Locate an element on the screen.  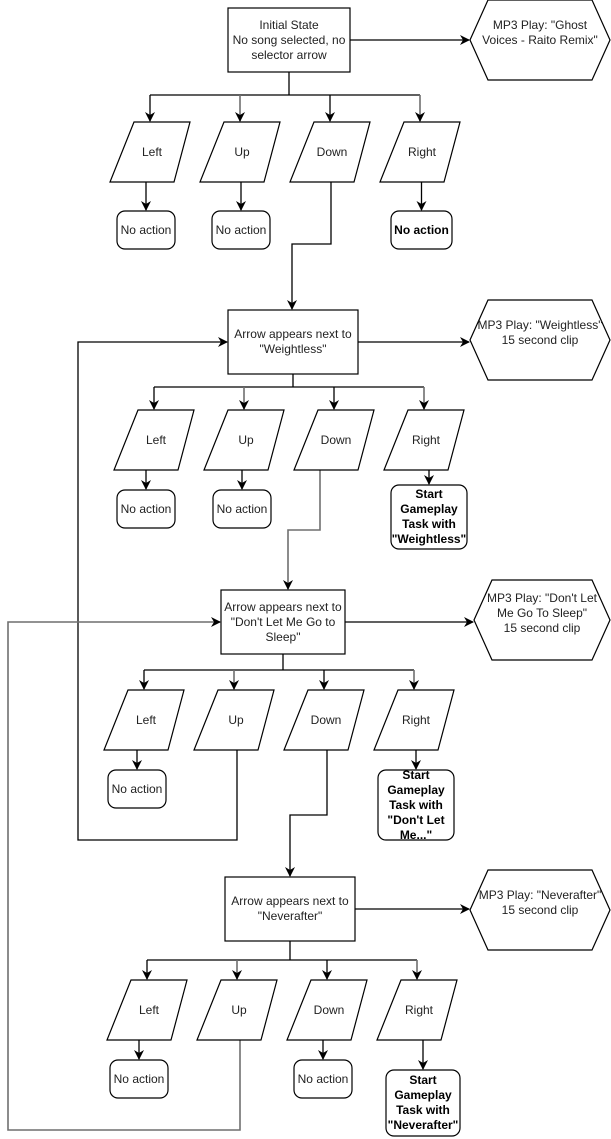
state-box-dont-let-me-go-to-sleep is located at coordinates (283, 622).